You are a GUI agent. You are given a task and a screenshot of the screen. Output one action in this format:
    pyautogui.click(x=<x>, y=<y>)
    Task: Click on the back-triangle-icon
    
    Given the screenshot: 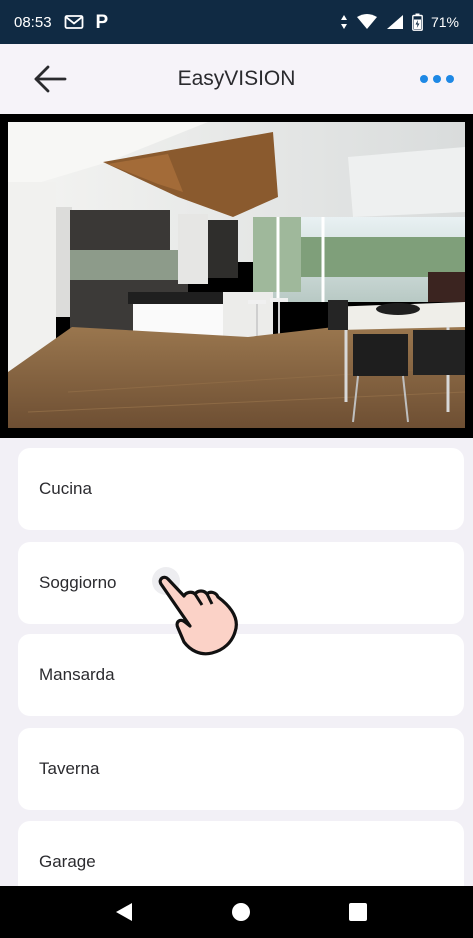 What is the action you would take?
    pyautogui.click(x=124, y=912)
    